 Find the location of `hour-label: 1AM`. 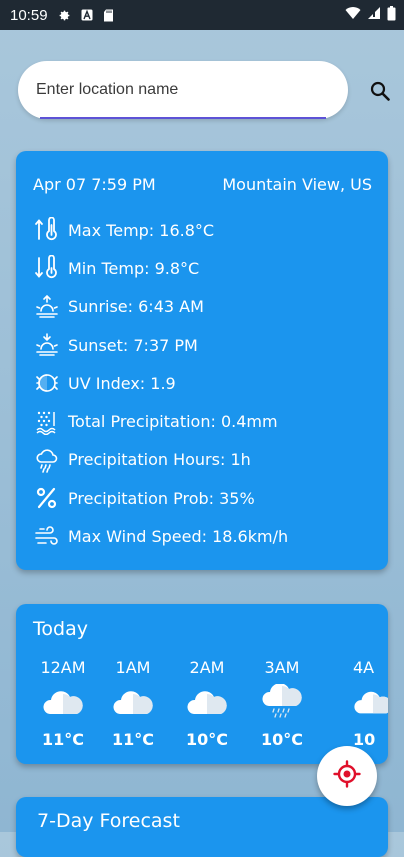

hour-label: 1AM is located at coordinates (133, 667).